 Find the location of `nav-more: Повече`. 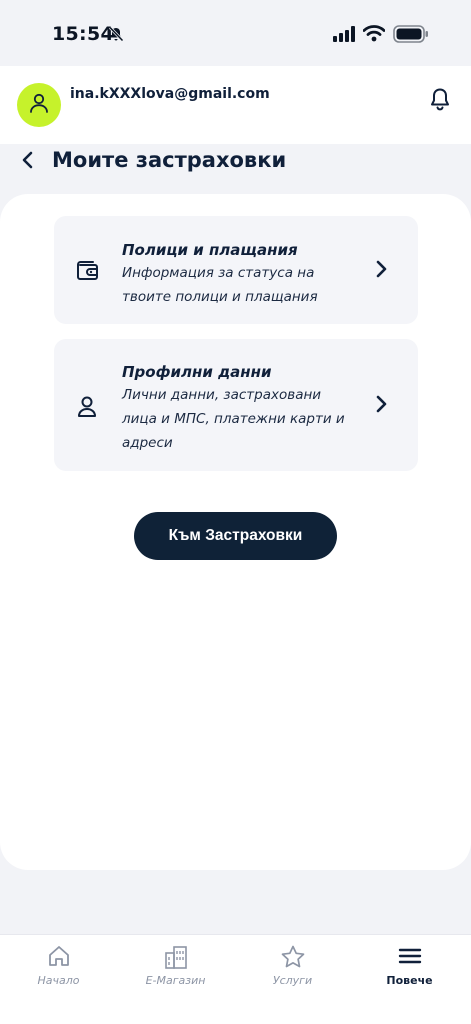

nav-more: Повече is located at coordinates (409, 979).